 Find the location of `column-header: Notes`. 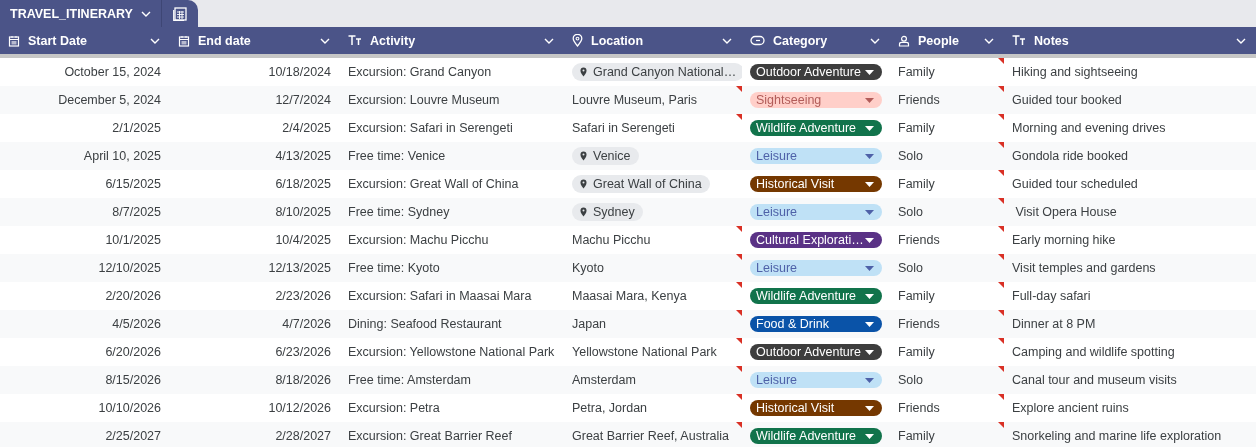

column-header: Notes is located at coordinates (1130, 42).